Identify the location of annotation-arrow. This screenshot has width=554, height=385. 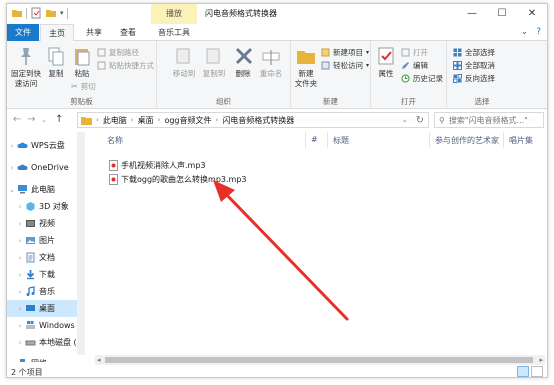
(281, 250).